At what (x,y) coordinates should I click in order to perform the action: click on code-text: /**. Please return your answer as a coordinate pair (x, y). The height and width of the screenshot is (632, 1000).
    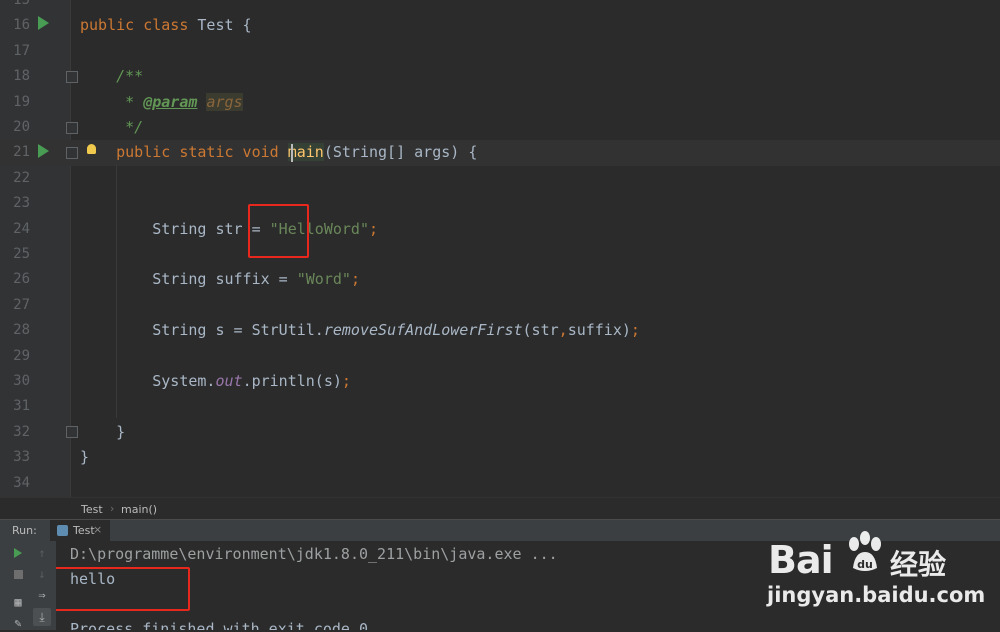
    Looking at the image, I should click on (111, 76).